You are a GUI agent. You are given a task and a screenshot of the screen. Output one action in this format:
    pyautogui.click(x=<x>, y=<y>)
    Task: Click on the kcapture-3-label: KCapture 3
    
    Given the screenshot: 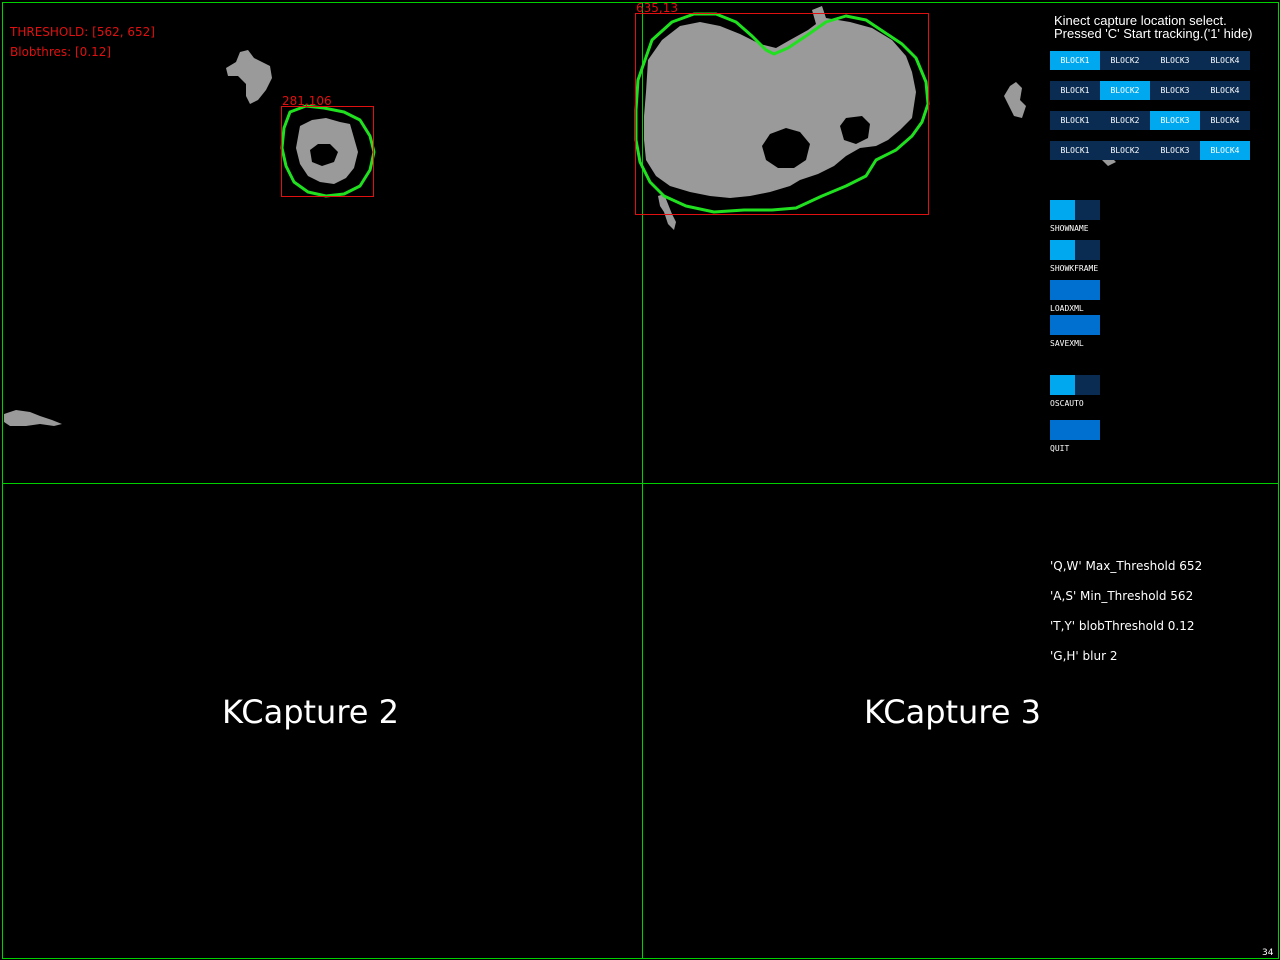 What is the action you would take?
    pyautogui.click(x=952, y=712)
    